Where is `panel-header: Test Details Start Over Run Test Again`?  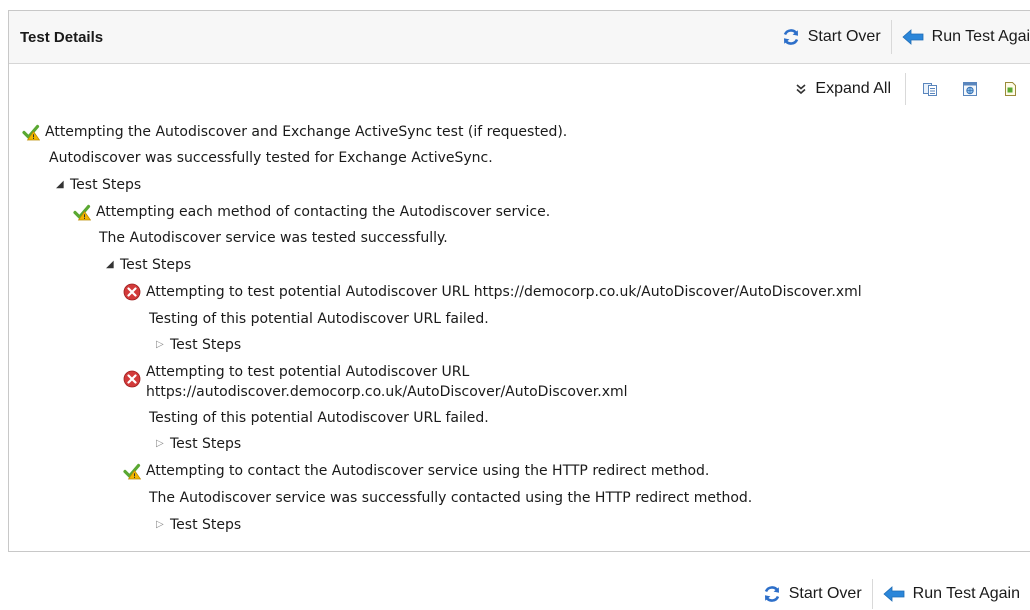
panel-header: Test Details Start Over Run Test Again is located at coordinates (519, 37).